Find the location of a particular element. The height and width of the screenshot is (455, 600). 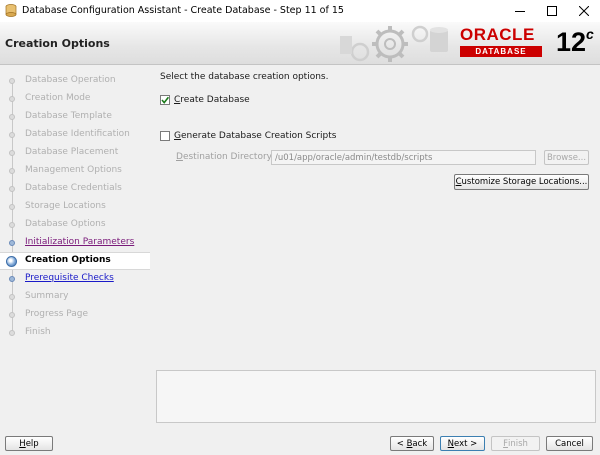

sidebar-step-creation-mode: Creation Mode is located at coordinates (75, 99).